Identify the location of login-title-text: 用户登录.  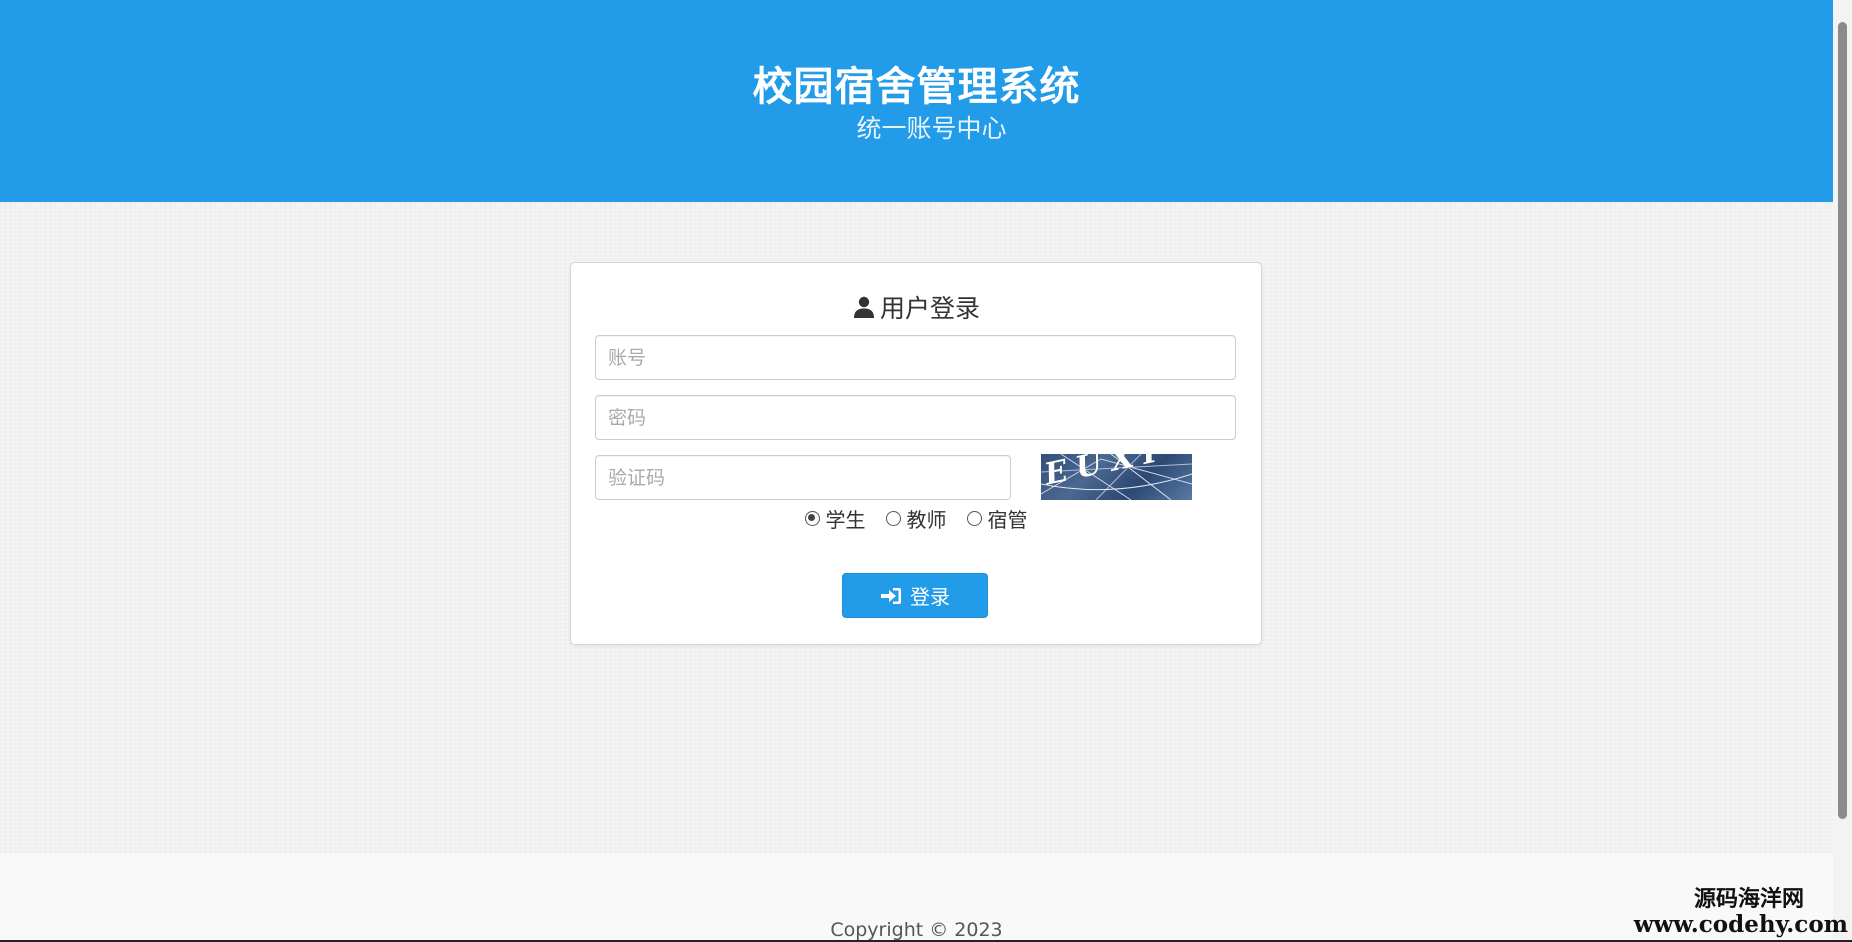
(929, 308).